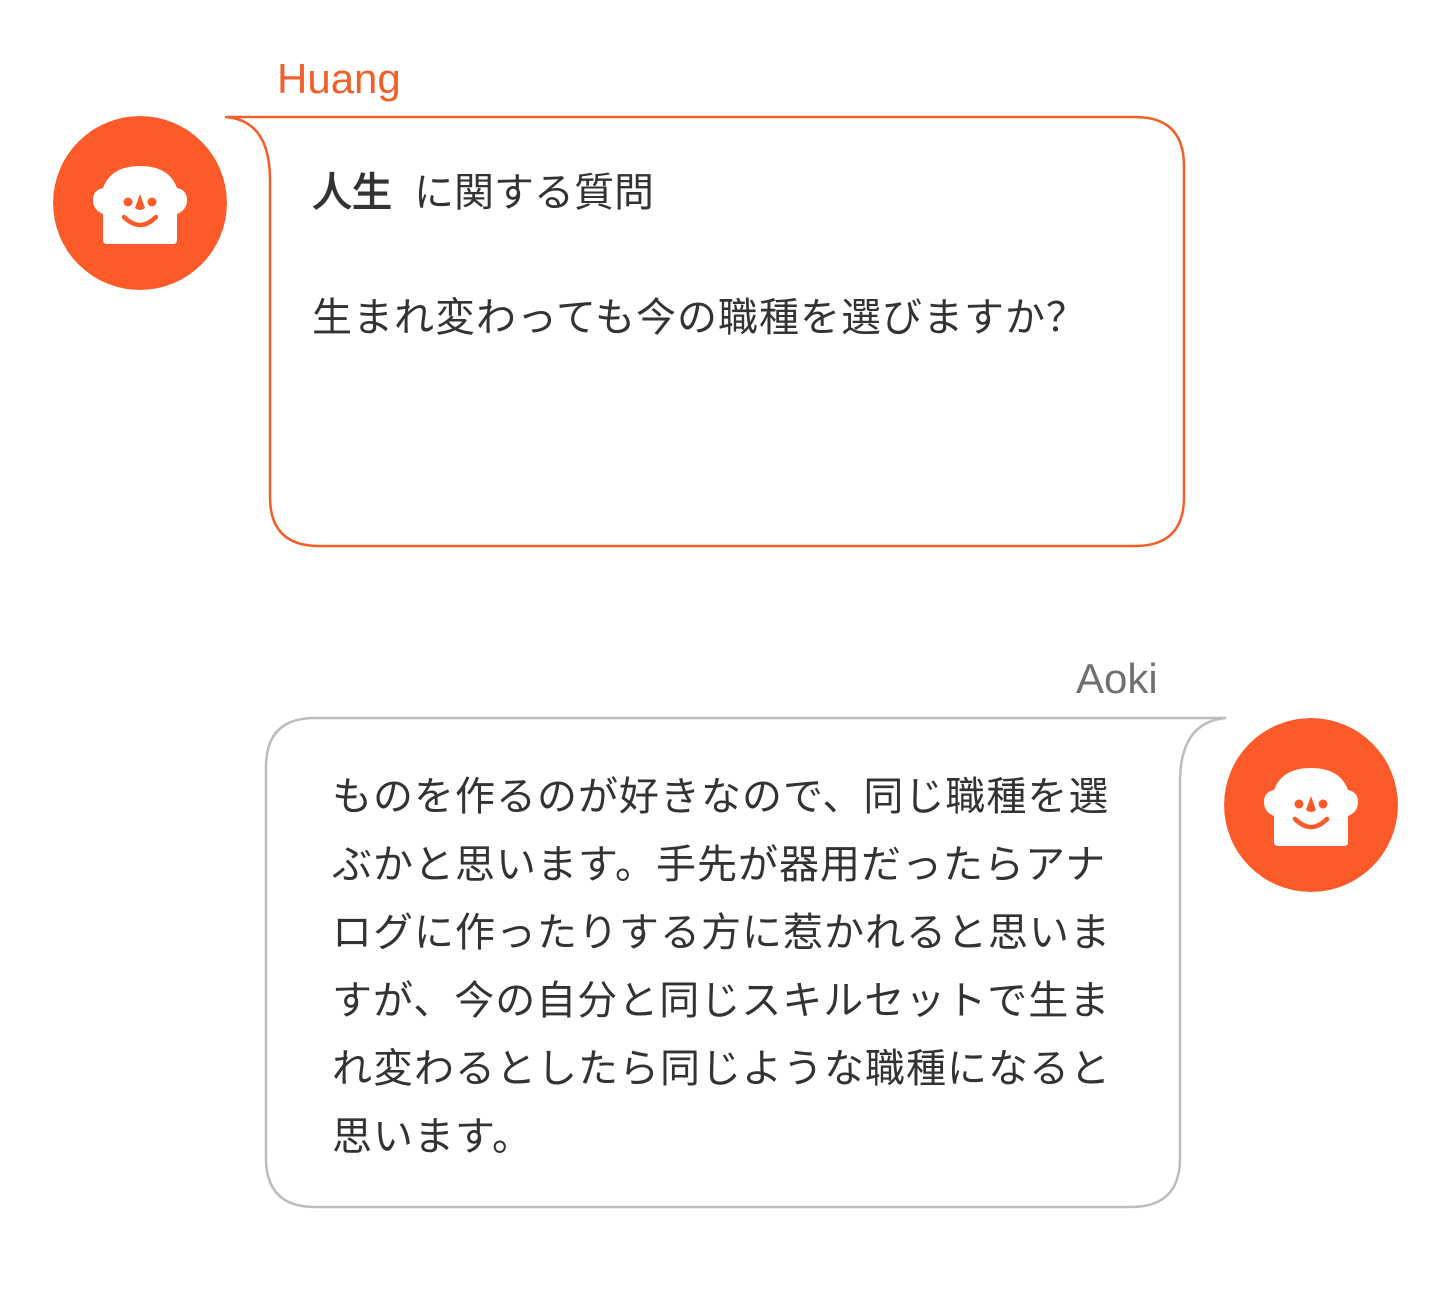  I want to click on avatar-aoki, so click(1311, 805).